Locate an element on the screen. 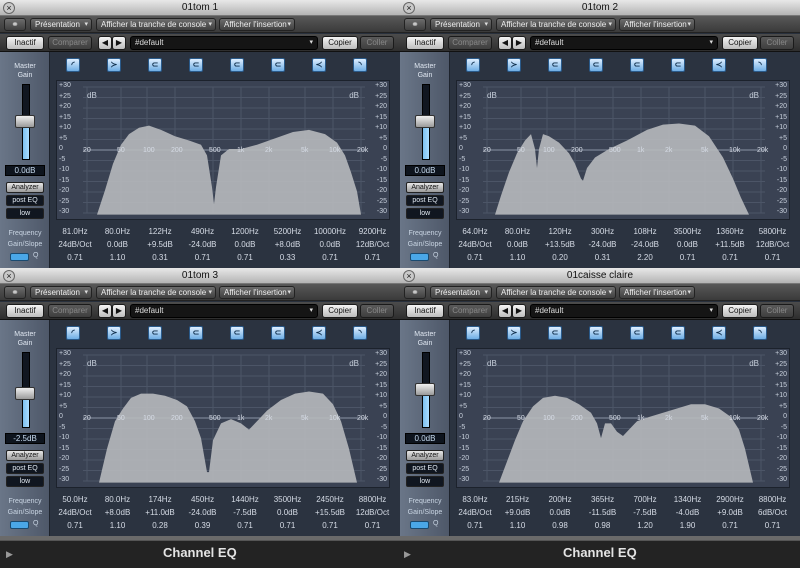 Image resolution: width=800 pixels, height=568 pixels. band-gain: +8.0dB is located at coordinates (118, 513).